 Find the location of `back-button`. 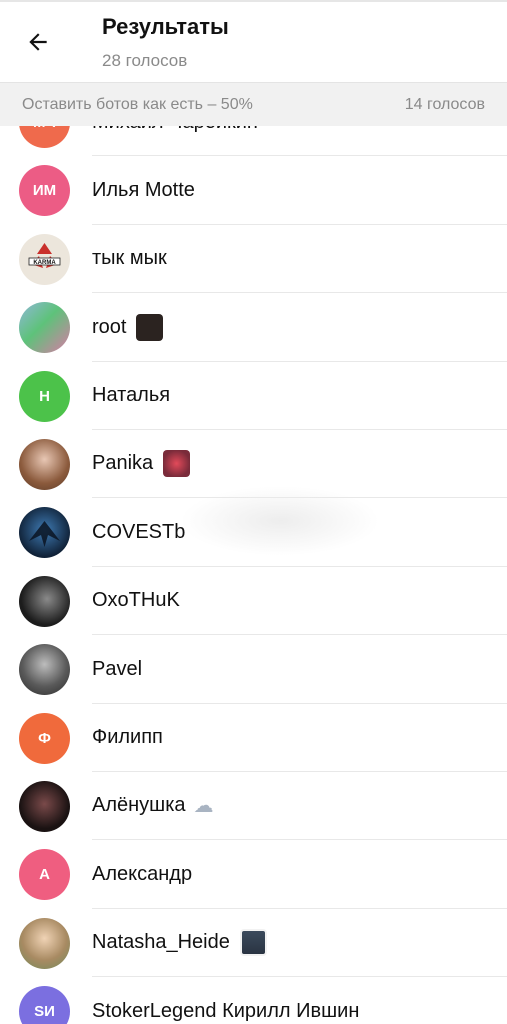

back-button is located at coordinates (38, 42).